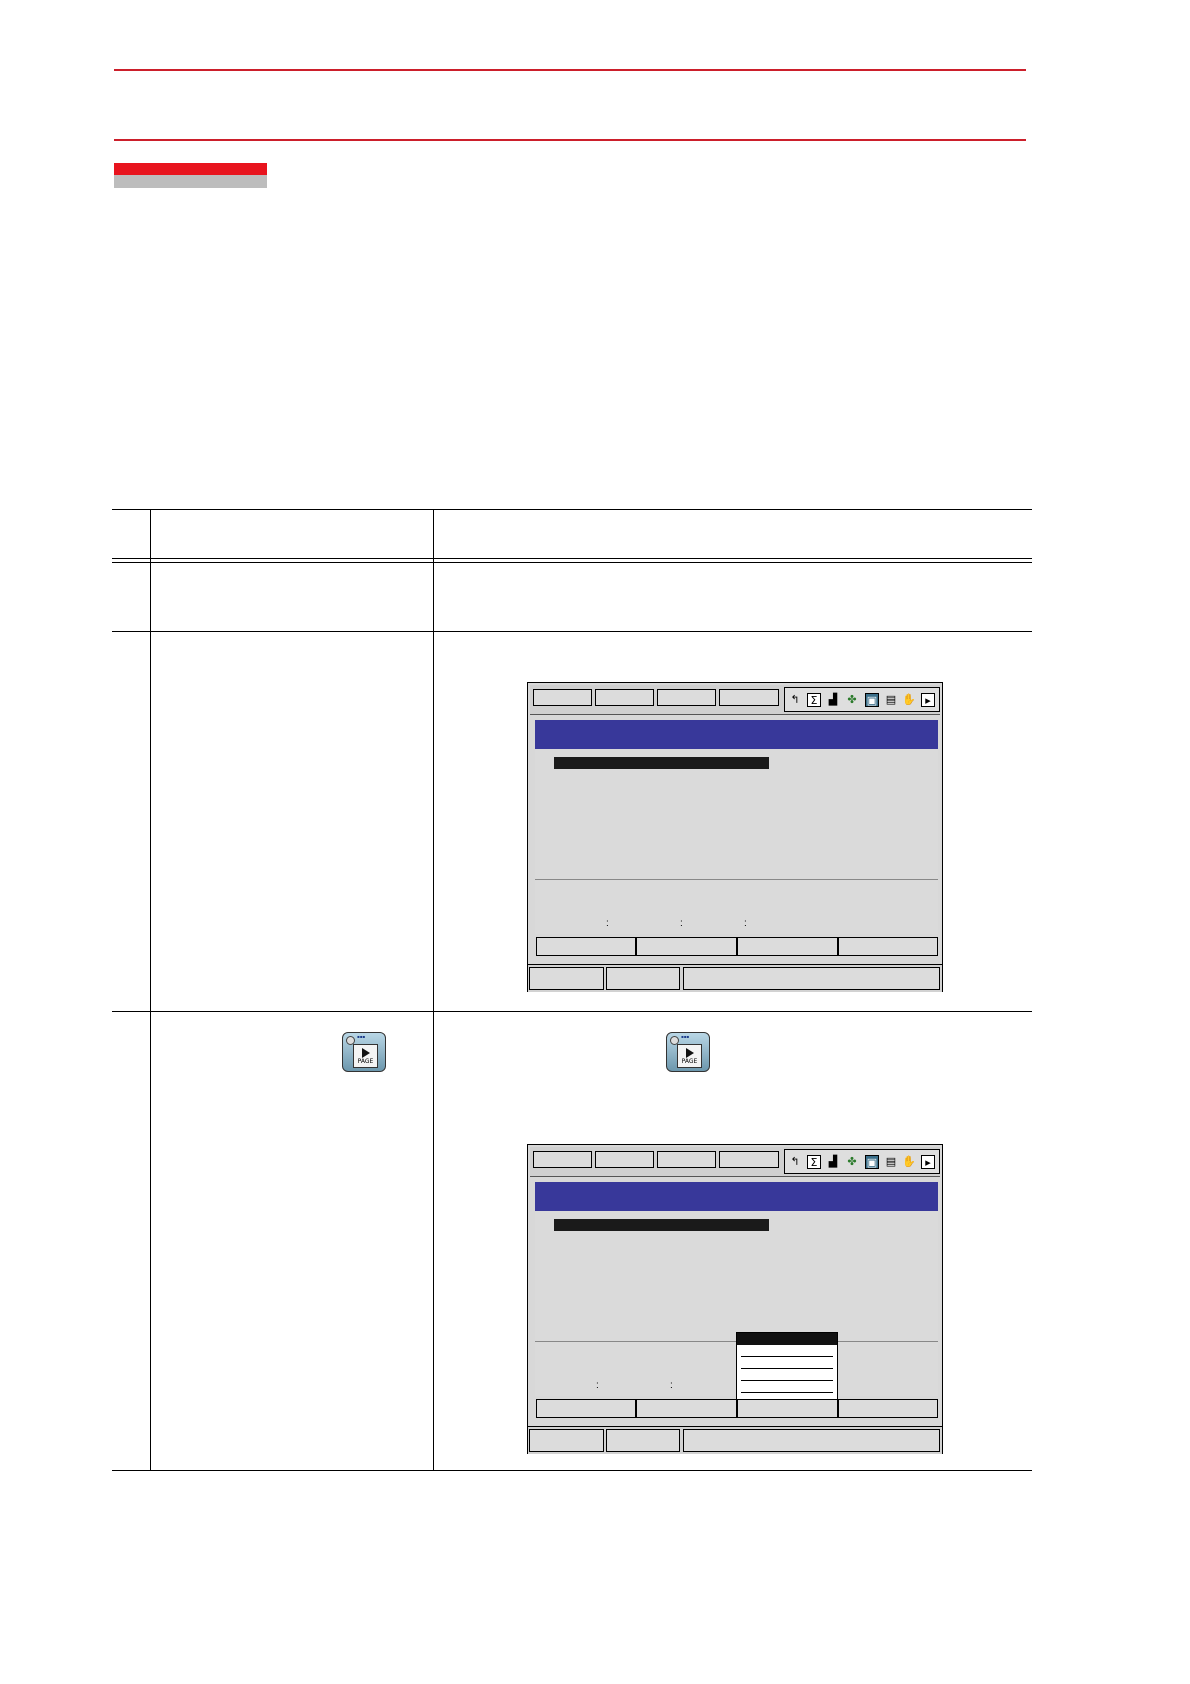 The width and height of the screenshot is (1190, 1684). Describe the element at coordinates (735, 1299) in the screenshot. I see `pendant-screen-2: ↰ Σ ▟ ✤ ▣ ▤ ✋ ▸ : :` at that location.